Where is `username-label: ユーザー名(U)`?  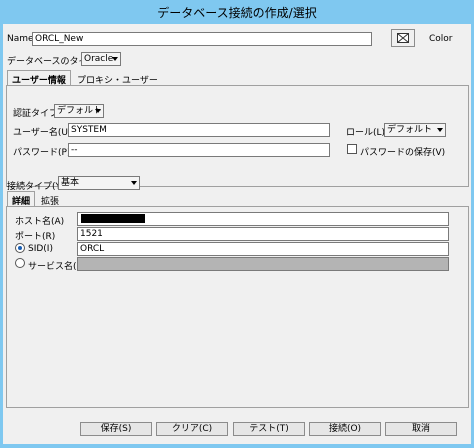 username-label: ユーザー名(U) is located at coordinates (42, 133).